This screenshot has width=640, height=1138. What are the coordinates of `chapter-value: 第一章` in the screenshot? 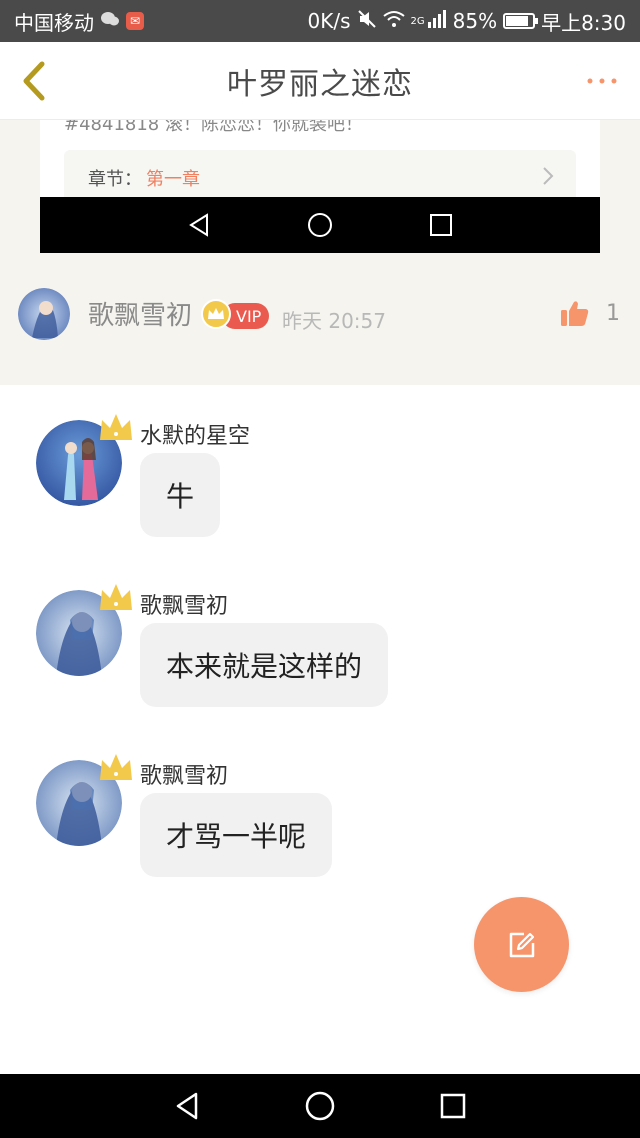 It's located at (173, 179).